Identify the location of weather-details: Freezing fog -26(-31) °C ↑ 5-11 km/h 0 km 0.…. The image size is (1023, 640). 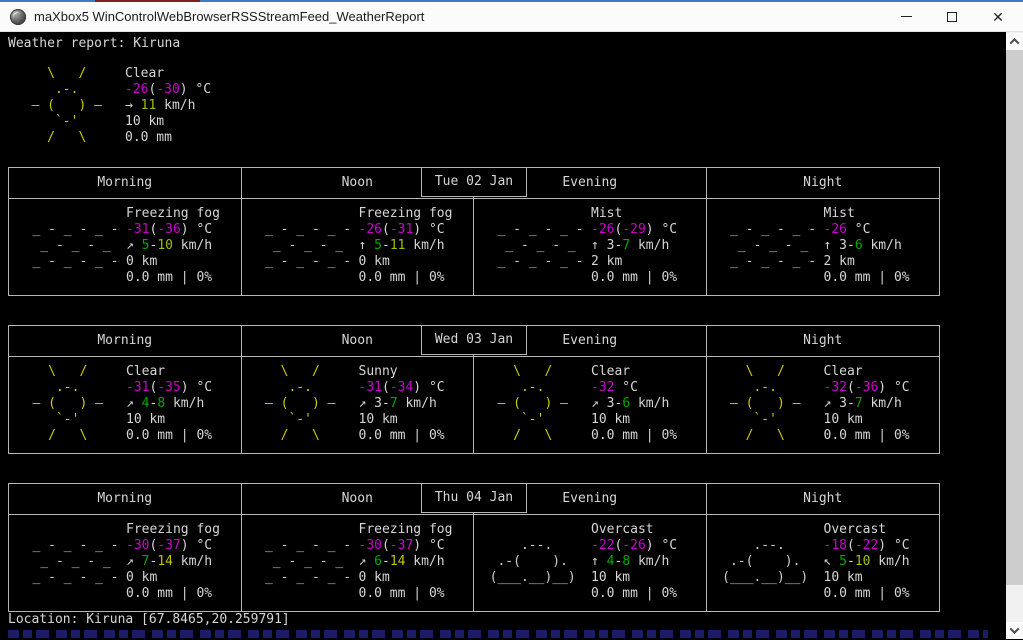
(406, 250).